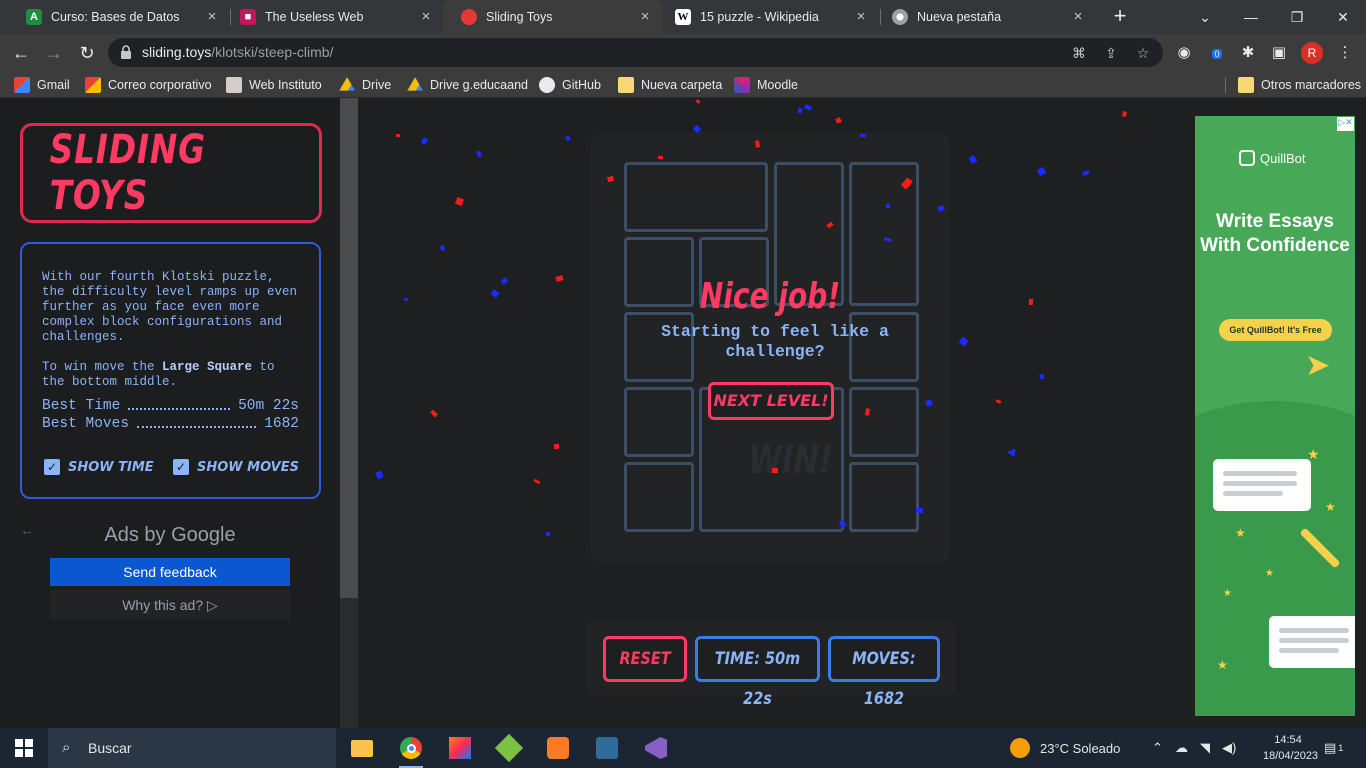  Describe the element at coordinates (24, 748) in the screenshot. I see `start-button` at that location.